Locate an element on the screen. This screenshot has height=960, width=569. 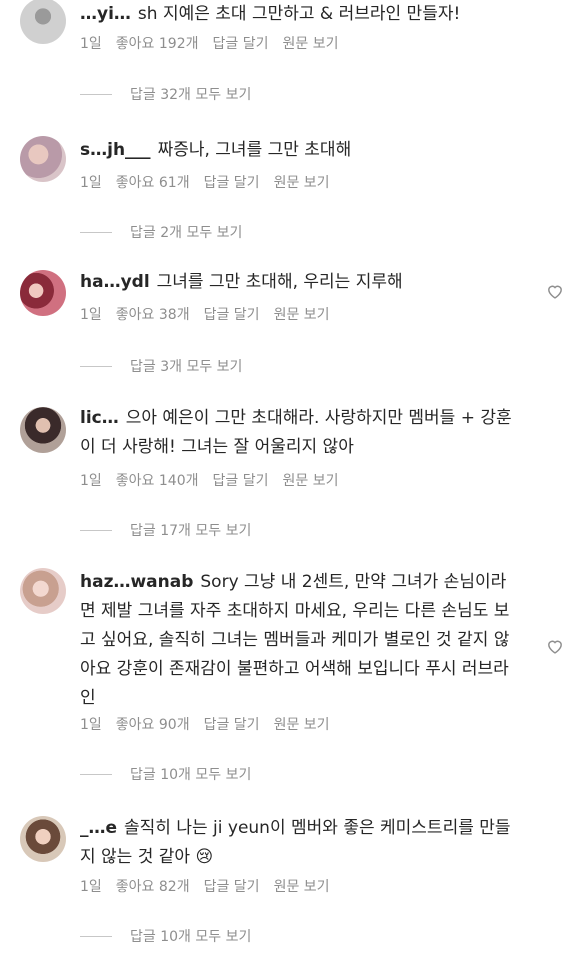
comment-body: 짜증나, 그녀를 그만 초대해 is located at coordinates (254, 150).